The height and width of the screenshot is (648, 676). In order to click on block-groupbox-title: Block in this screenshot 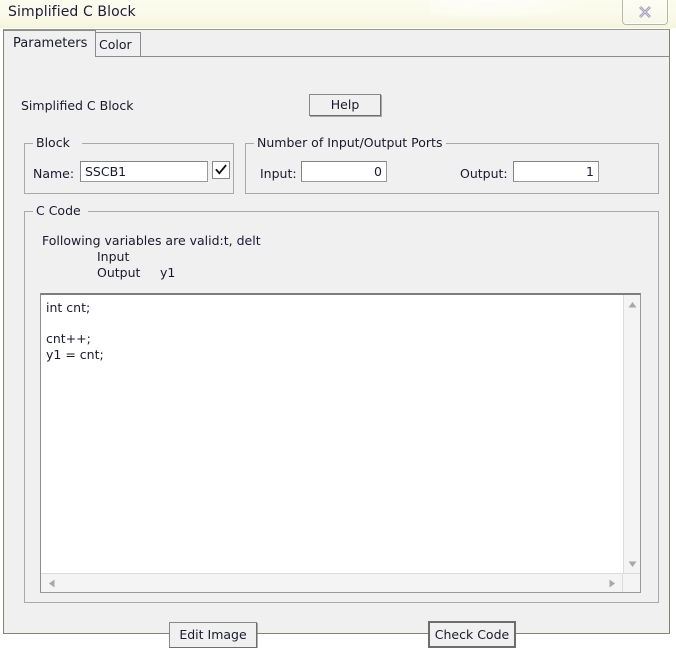, I will do `click(53, 142)`.